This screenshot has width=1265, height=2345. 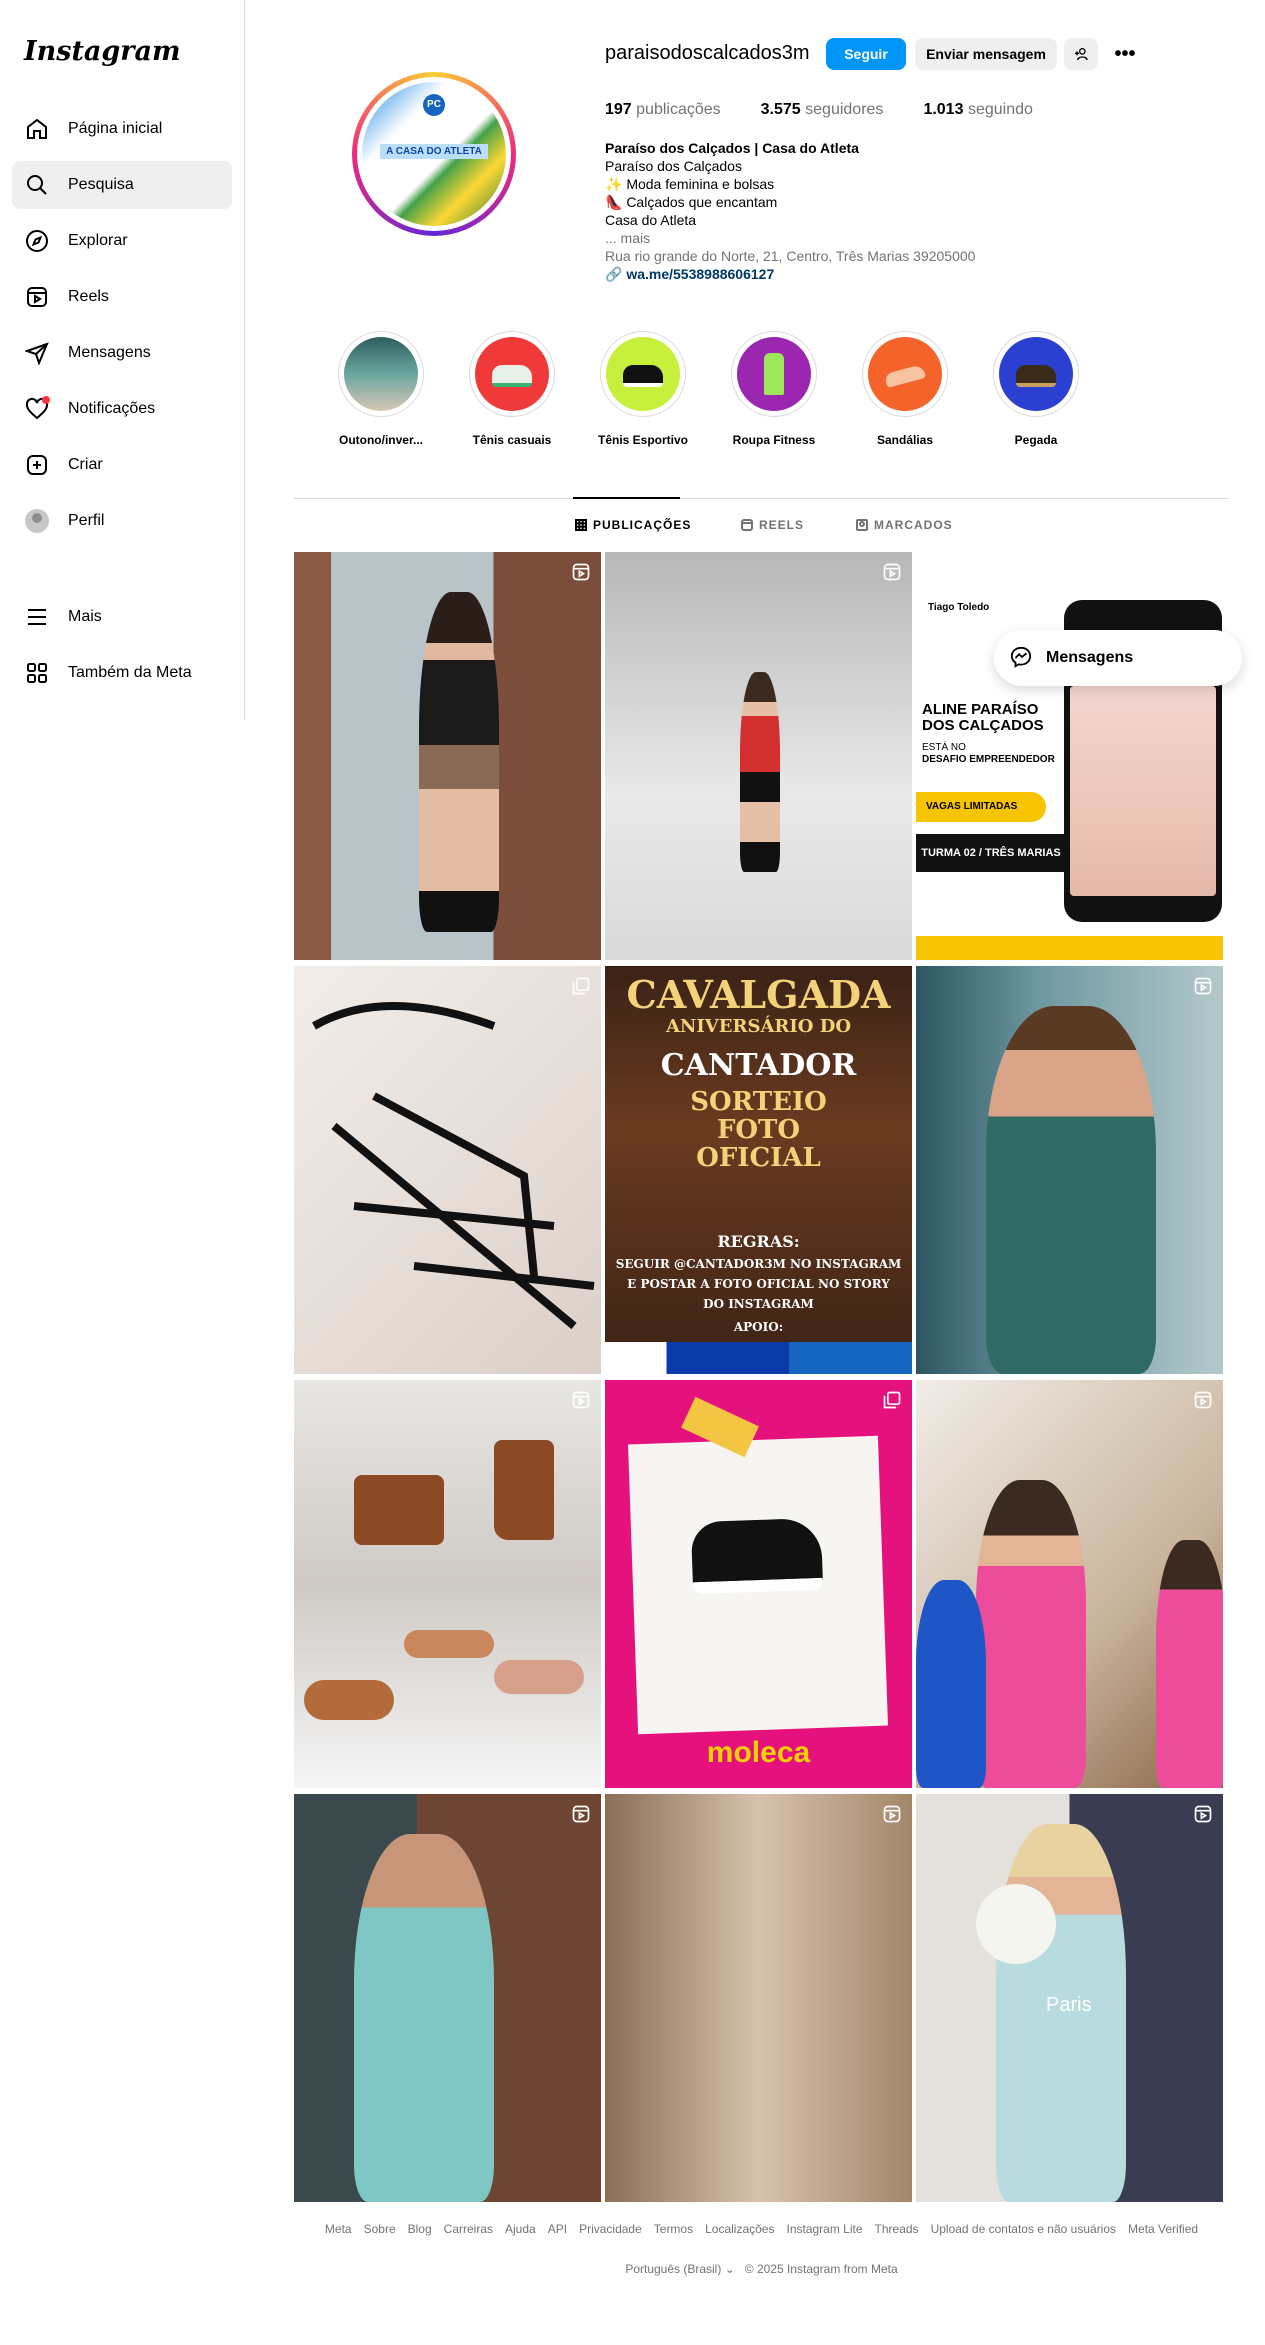 I want to click on more-options-button: •••, so click(x=1125, y=54).